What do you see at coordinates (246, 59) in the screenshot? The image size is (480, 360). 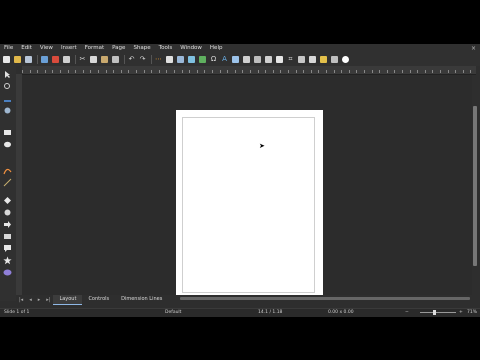 I see `align-objects-icon` at bounding box center [246, 59].